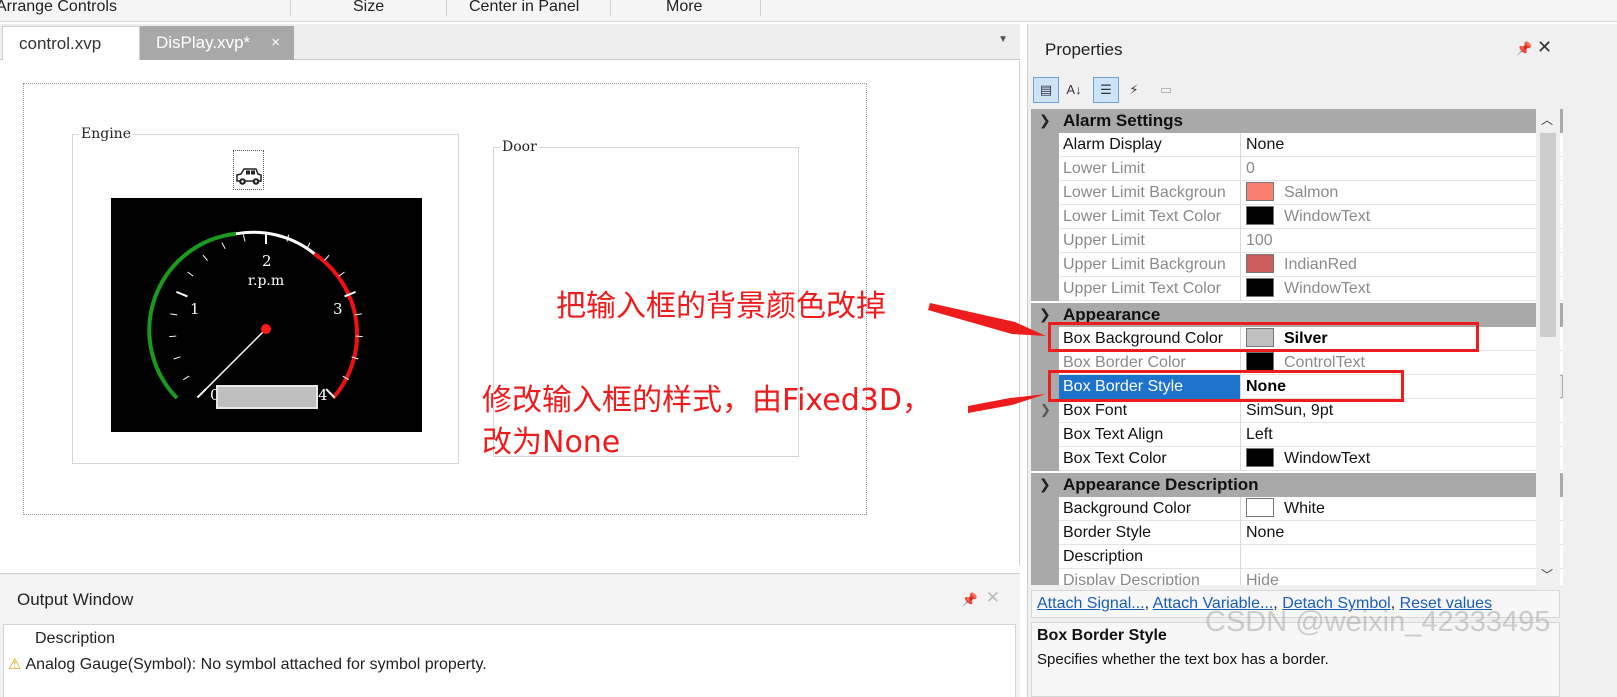 This screenshot has height=697, width=1617. I want to click on property-row: Lower Limit 0, so click(1297, 169).